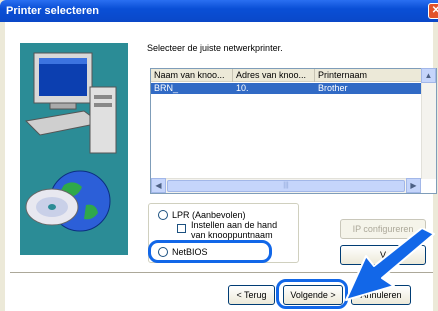 This screenshot has height=311, width=438. Describe the element at coordinates (390, 264) in the screenshot. I see `pointer-arrow-icon` at that location.